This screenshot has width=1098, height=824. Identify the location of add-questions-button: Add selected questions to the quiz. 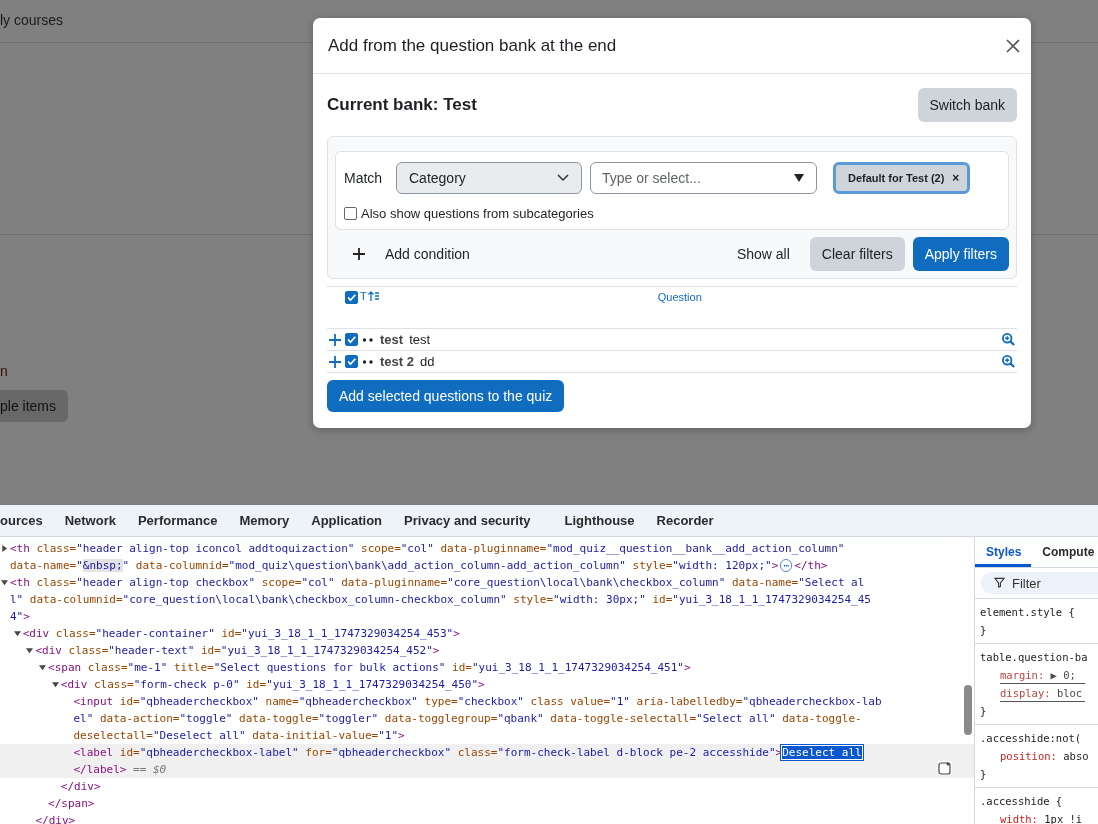
(446, 396).